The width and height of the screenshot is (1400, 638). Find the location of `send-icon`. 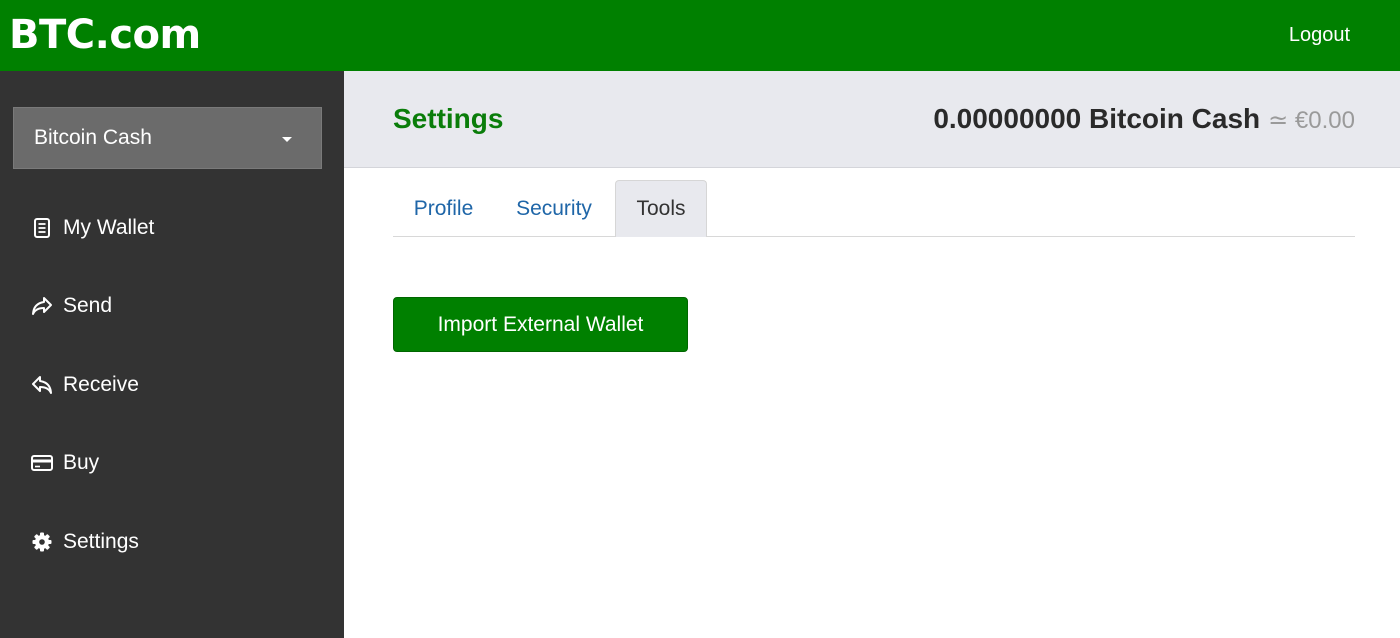

send-icon is located at coordinates (42, 306).